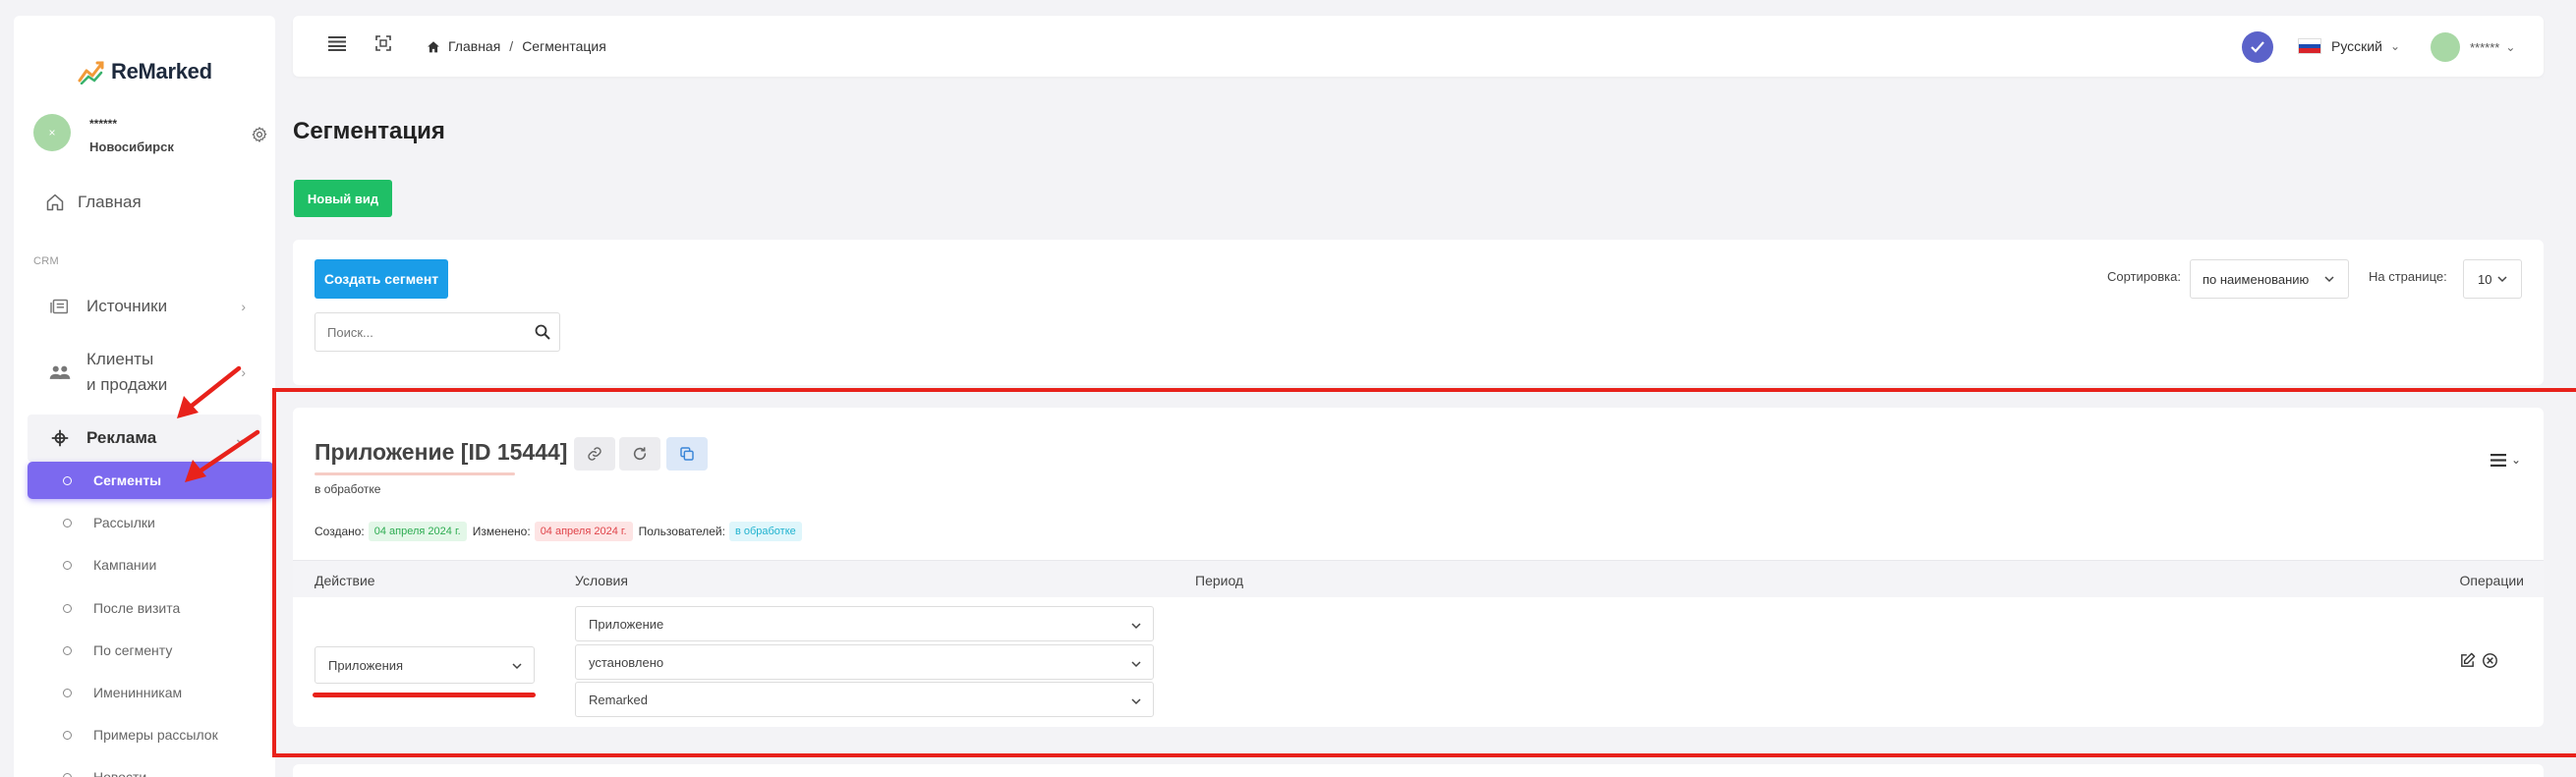 Image resolution: width=2576 pixels, height=777 pixels. I want to click on segment-title: Приложение [ID 15444], so click(442, 452).